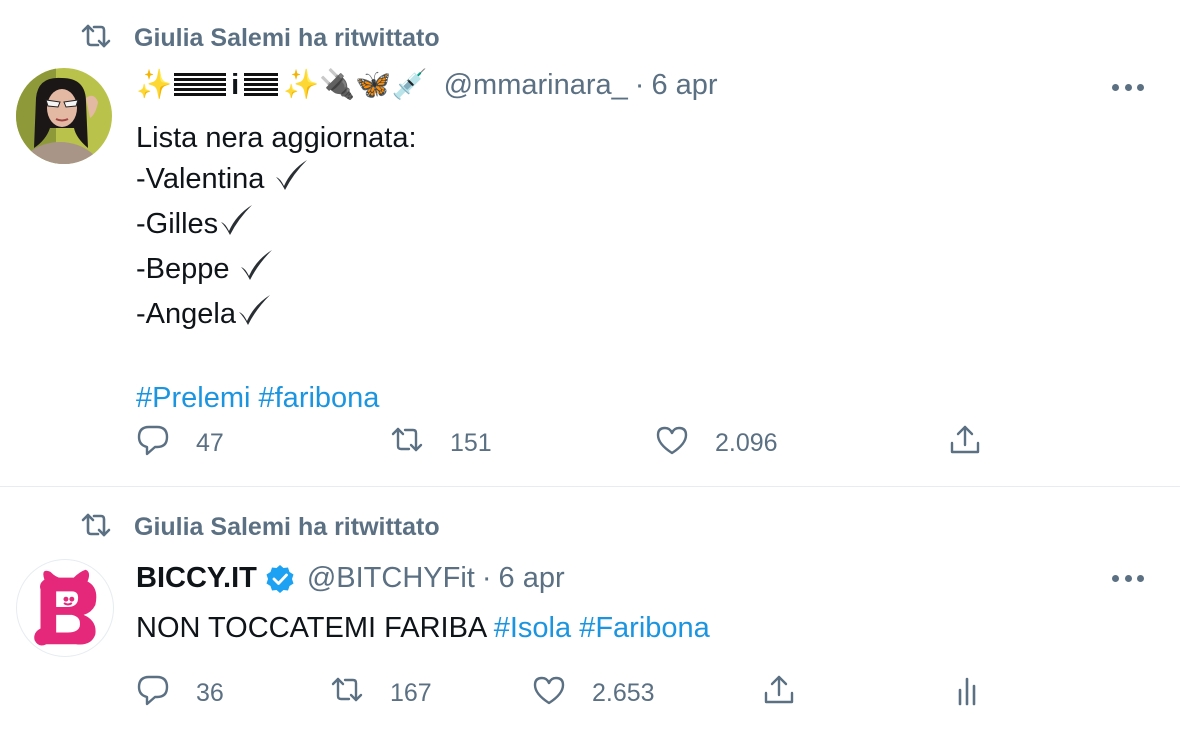 The image size is (1180, 734). What do you see at coordinates (311, 628) in the screenshot?
I see `tweet-body: NON TOCCATEMI FARIBA` at bounding box center [311, 628].